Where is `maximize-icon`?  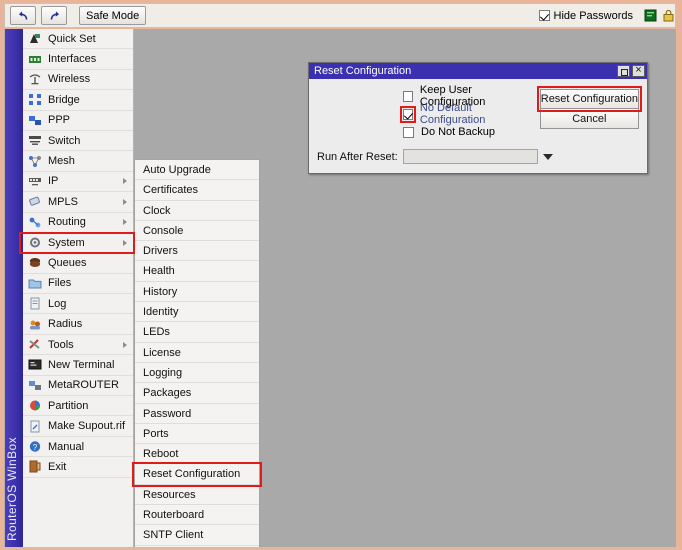
maximize-icon is located at coordinates (623, 71).